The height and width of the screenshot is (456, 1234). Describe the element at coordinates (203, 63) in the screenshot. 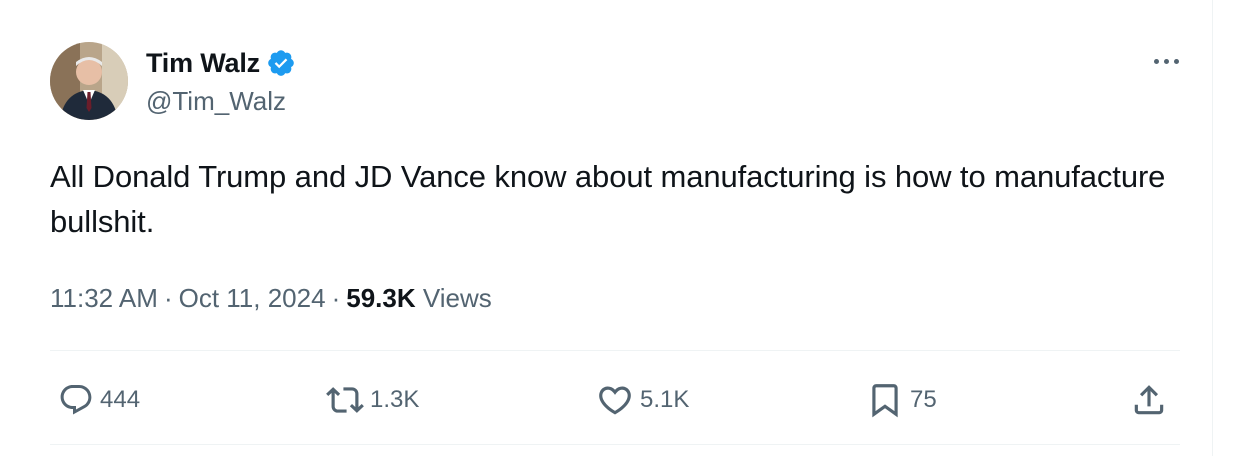

I see `display-name: Tim Walz` at that location.